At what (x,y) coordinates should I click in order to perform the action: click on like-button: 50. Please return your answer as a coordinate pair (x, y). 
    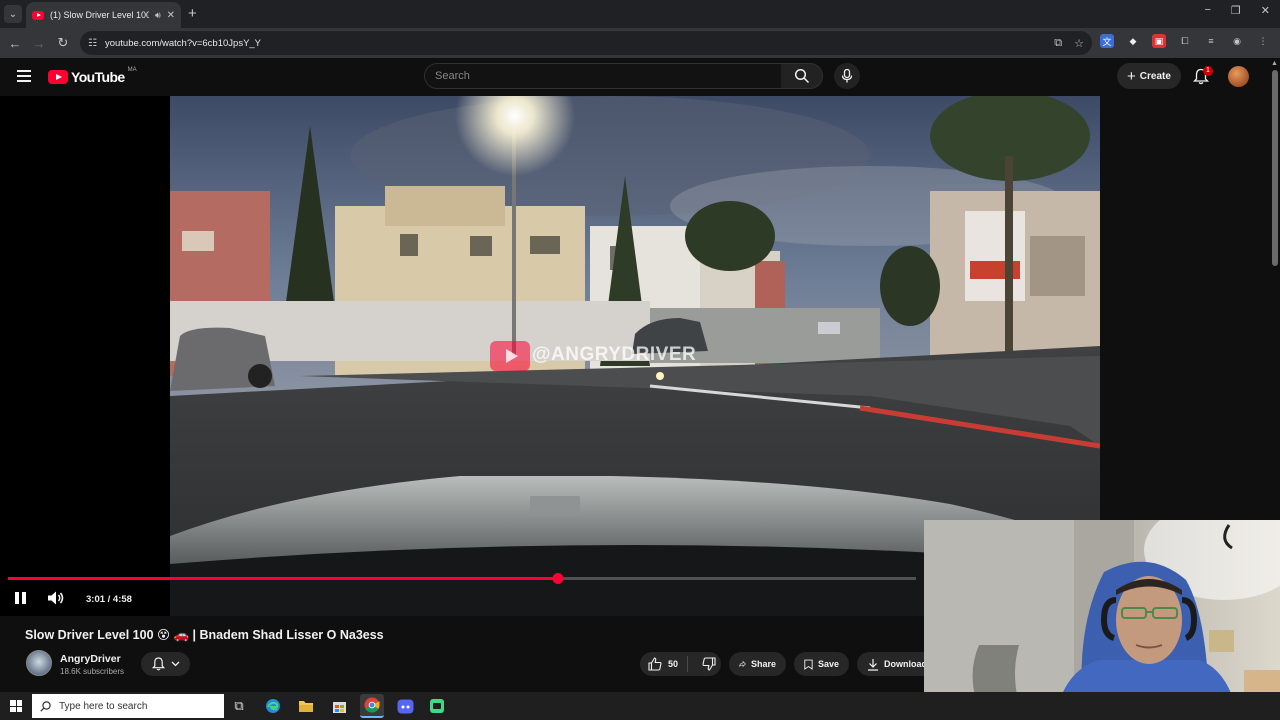
    Looking at the image, I should click on (664, 664).